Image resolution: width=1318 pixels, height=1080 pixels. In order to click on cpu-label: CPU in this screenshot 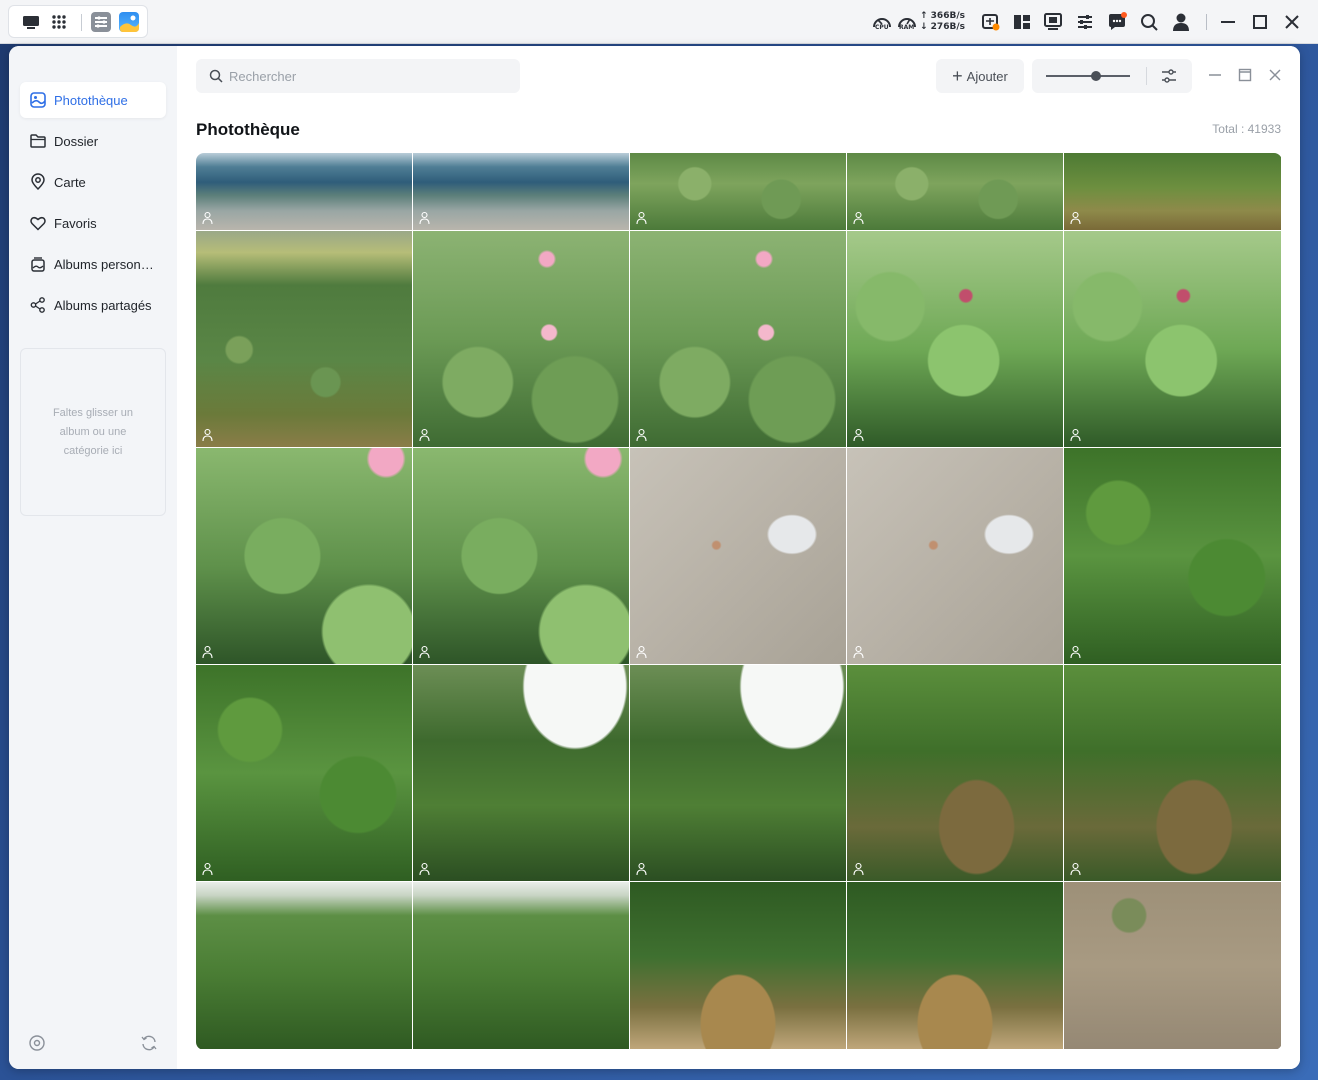, I will do `click(882, 27)`.